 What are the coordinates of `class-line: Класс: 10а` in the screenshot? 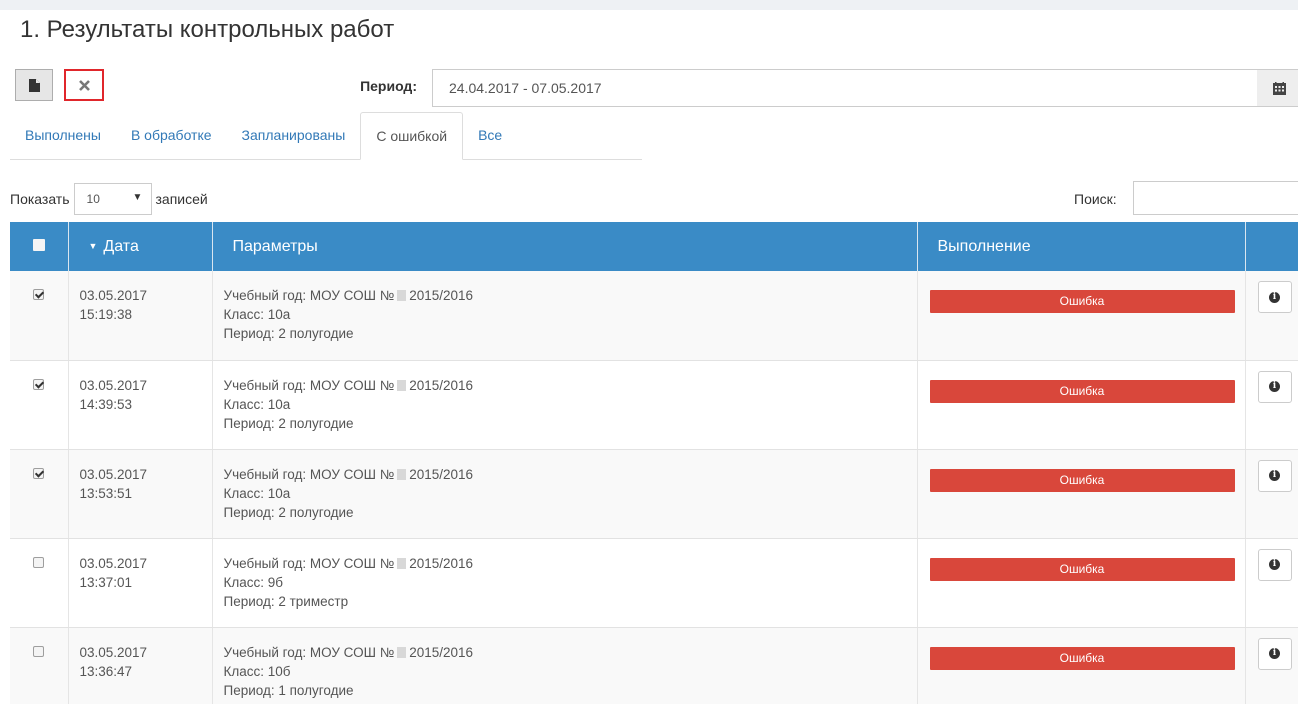 It's located at (257, 493).